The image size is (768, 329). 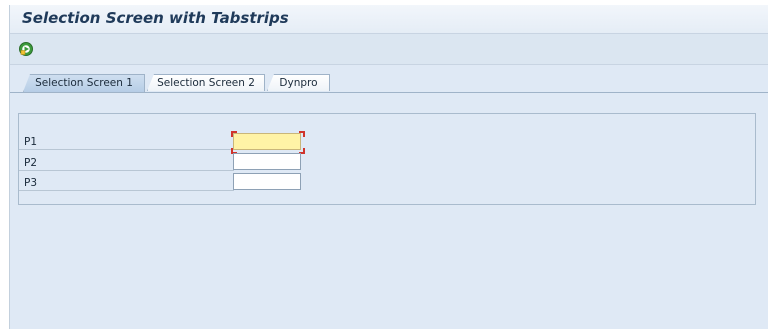 I want to click on tab-label: Selection Screen 1, so click(x=84, y=83).